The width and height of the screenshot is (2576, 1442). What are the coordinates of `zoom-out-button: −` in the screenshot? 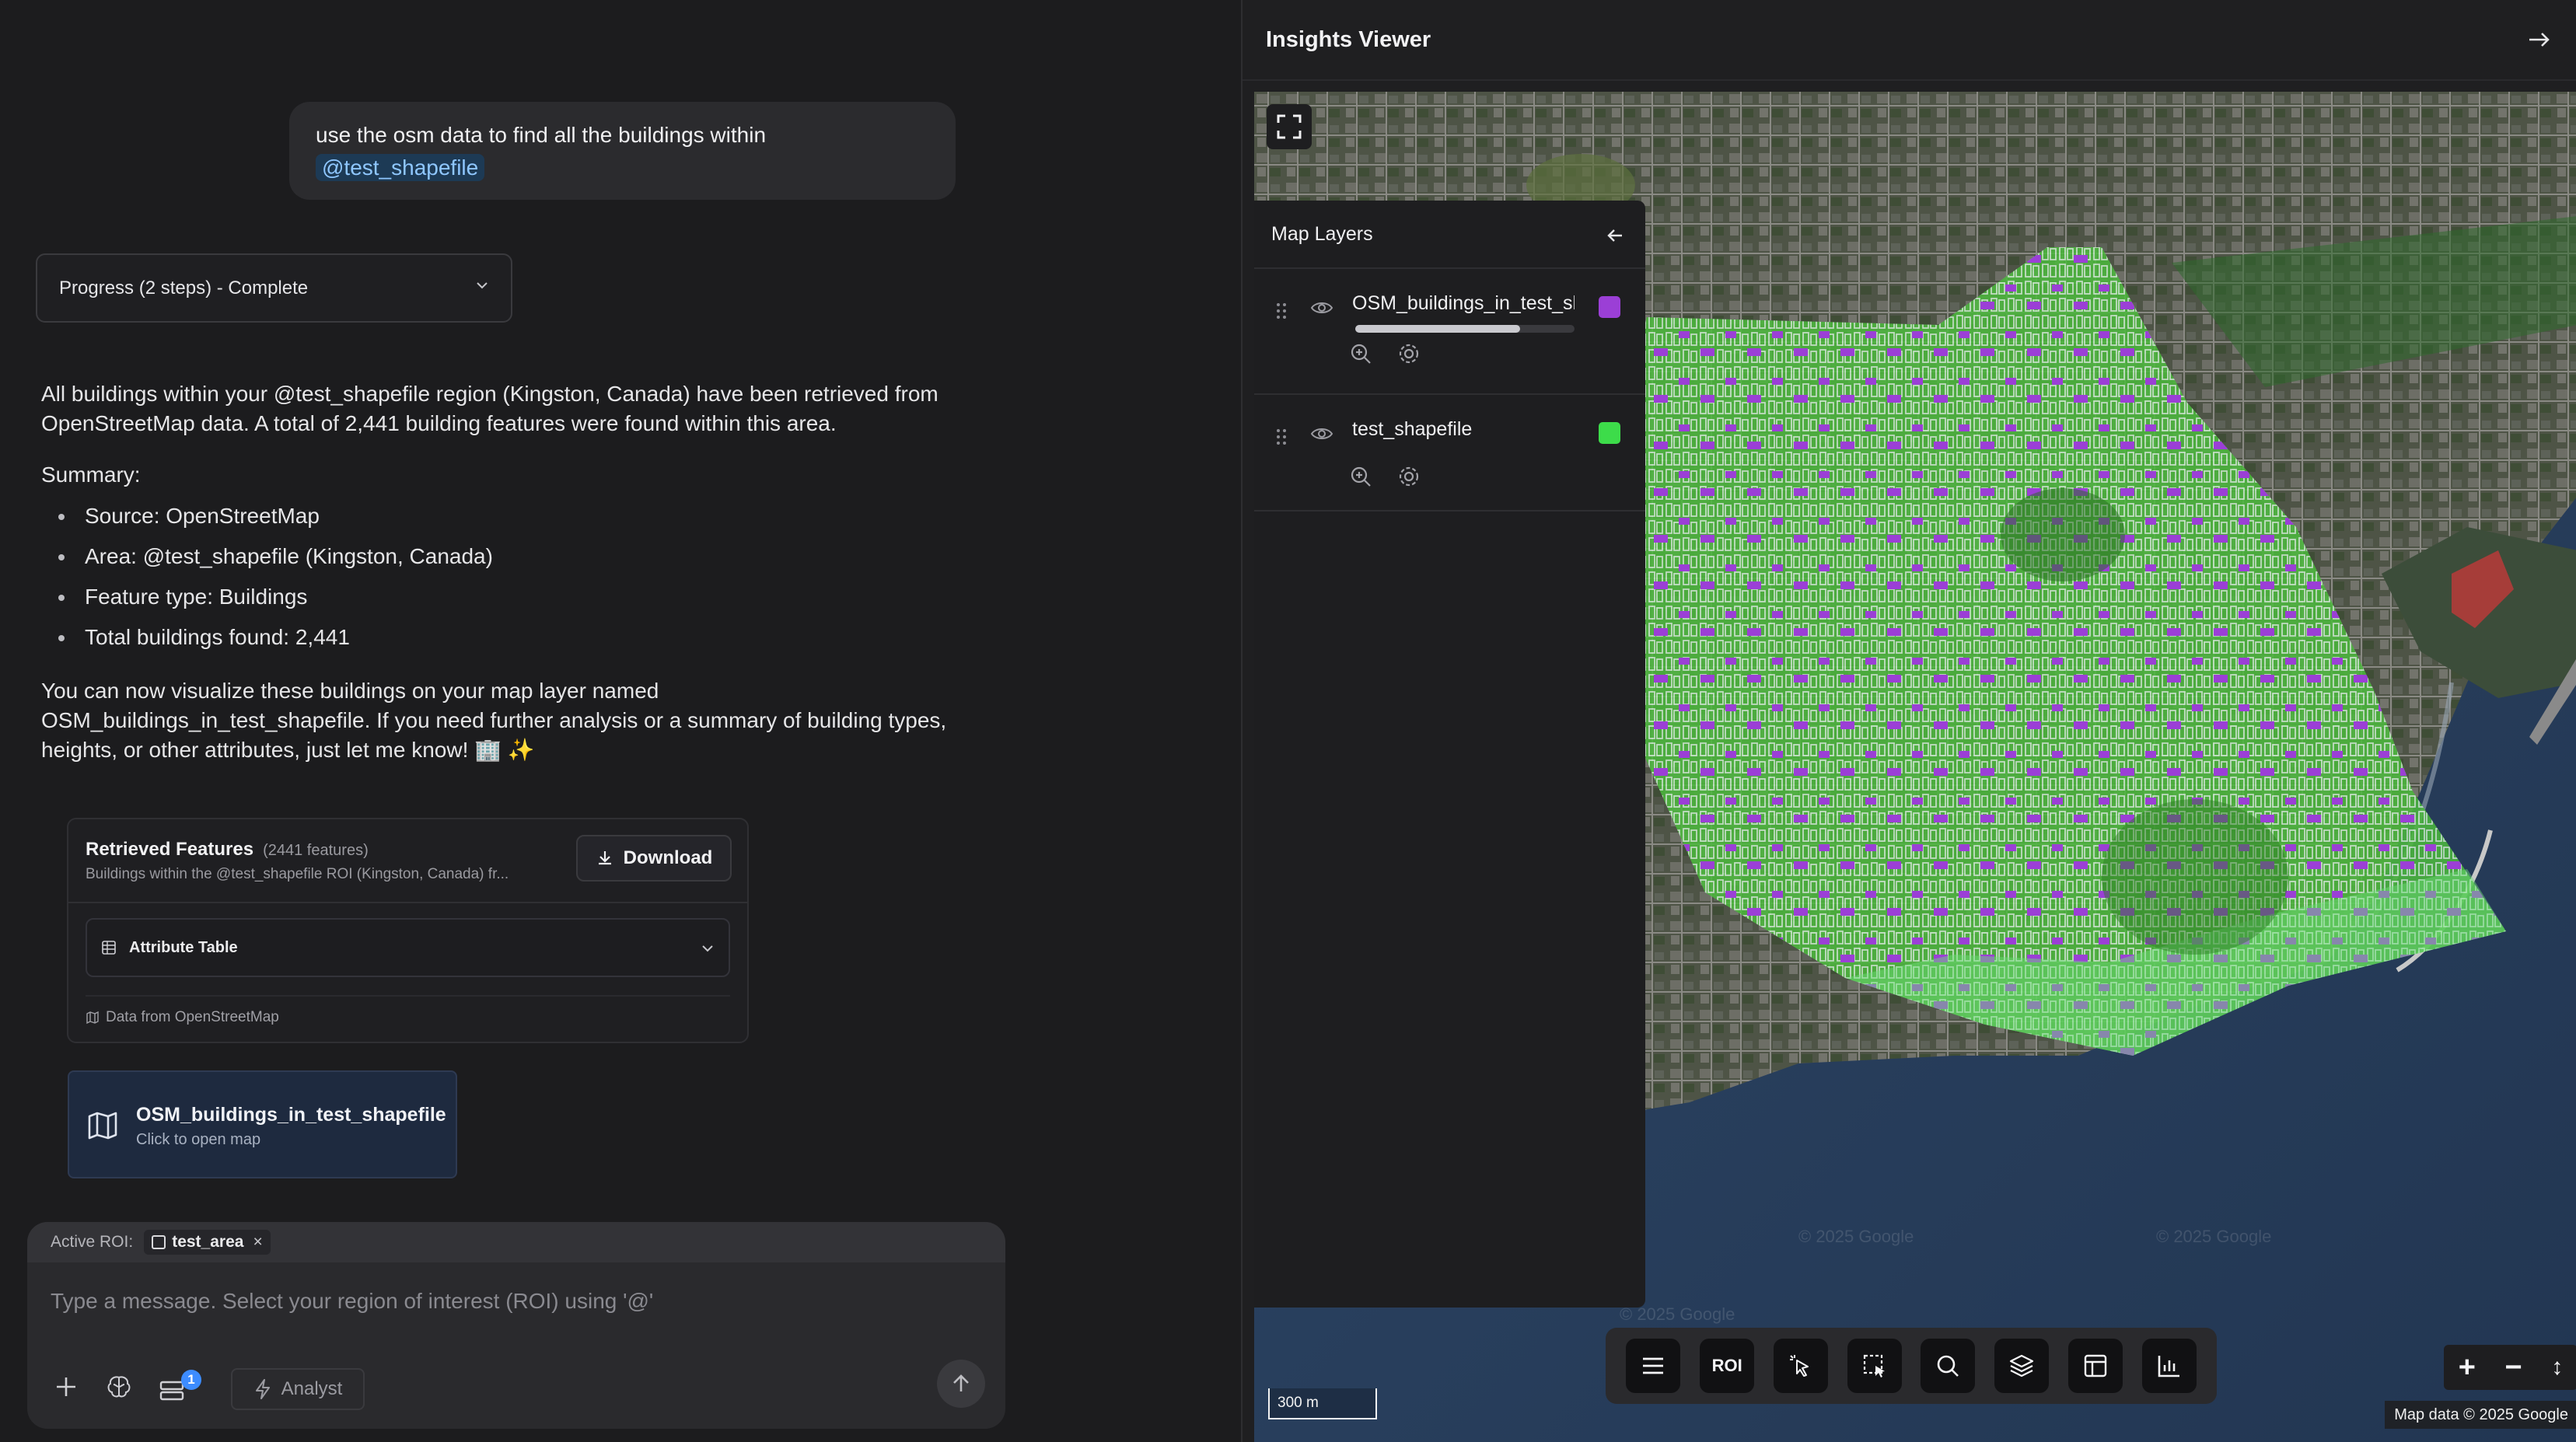 It's located at (2513, 1368).